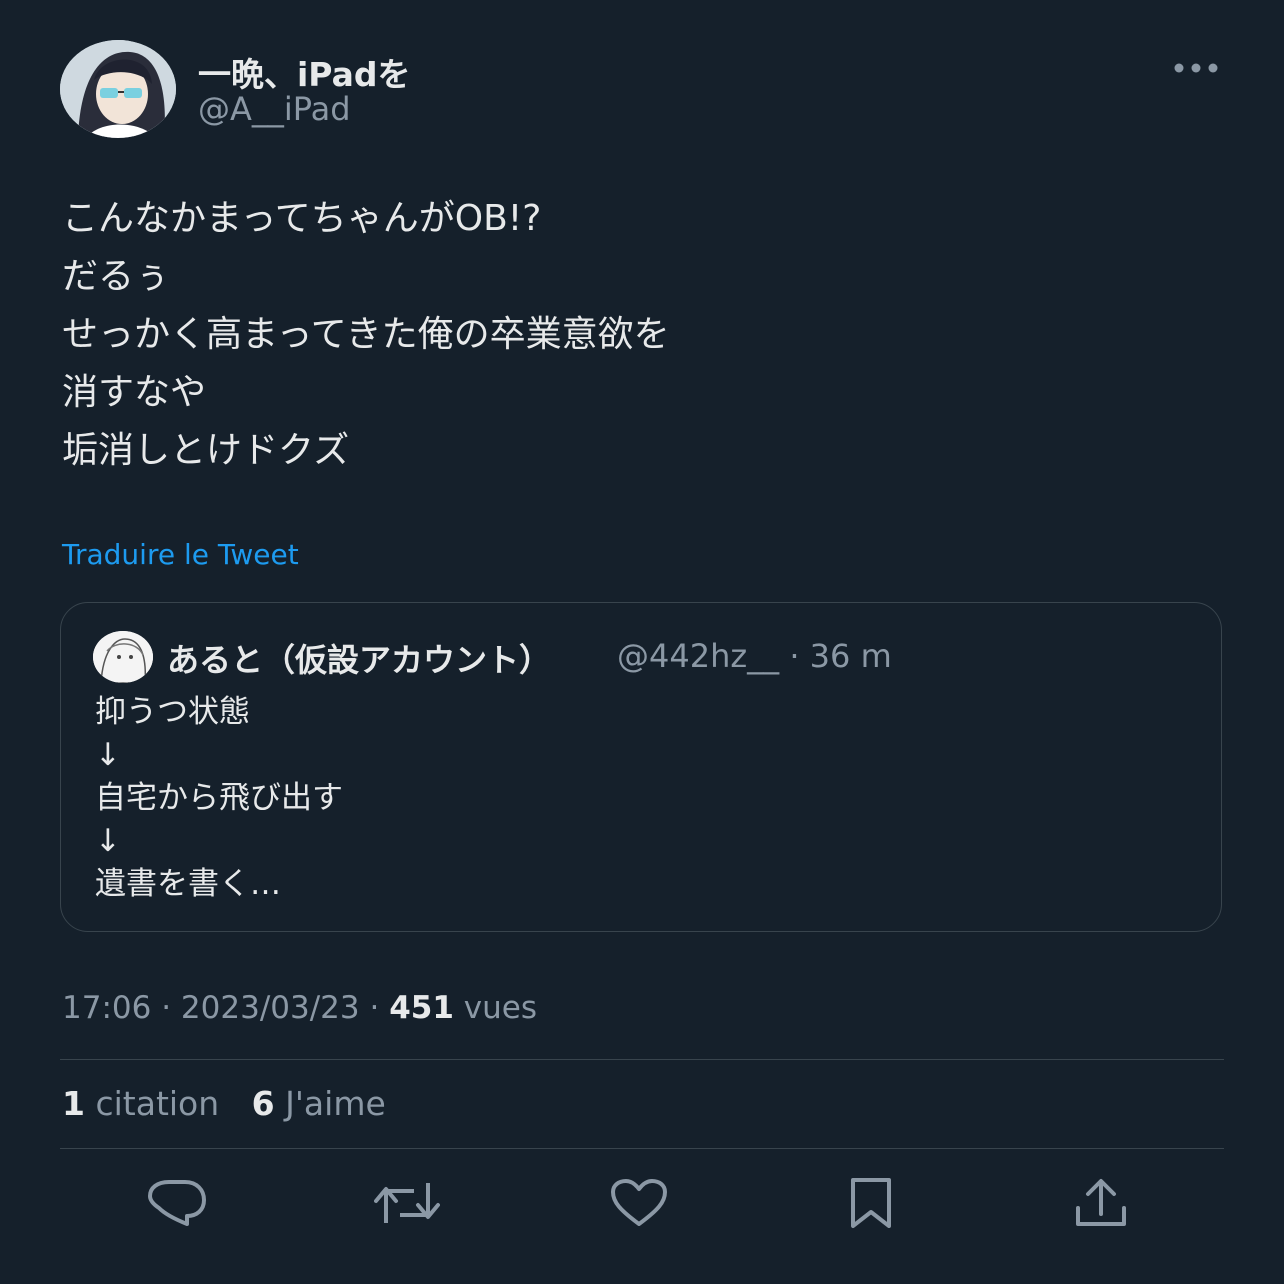  What do you see at coordinates (235, 1103) in the screenshot?
I see `tweet-stats: 1 citation 6 J'aime` at bounding box center [235, 1103].